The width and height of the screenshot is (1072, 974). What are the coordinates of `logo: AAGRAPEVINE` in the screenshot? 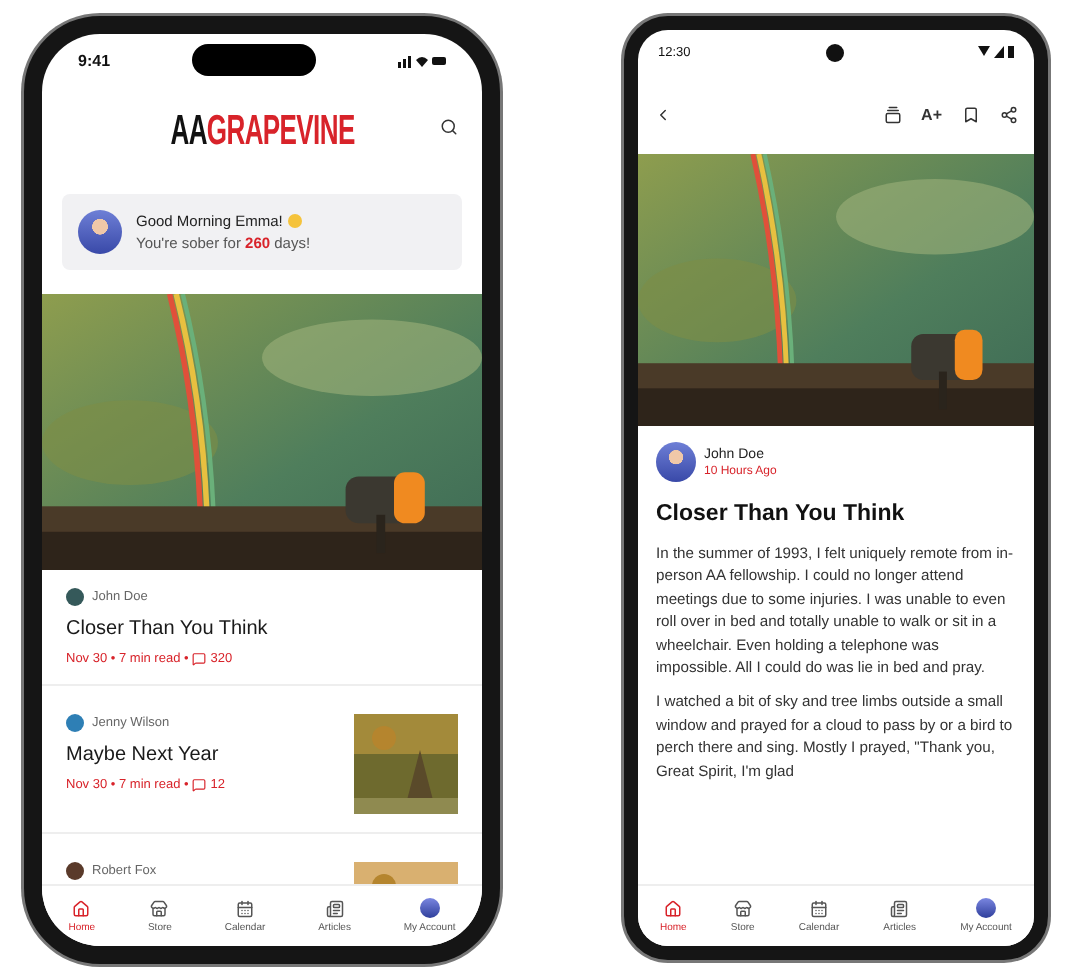 It's located at (262, 132).